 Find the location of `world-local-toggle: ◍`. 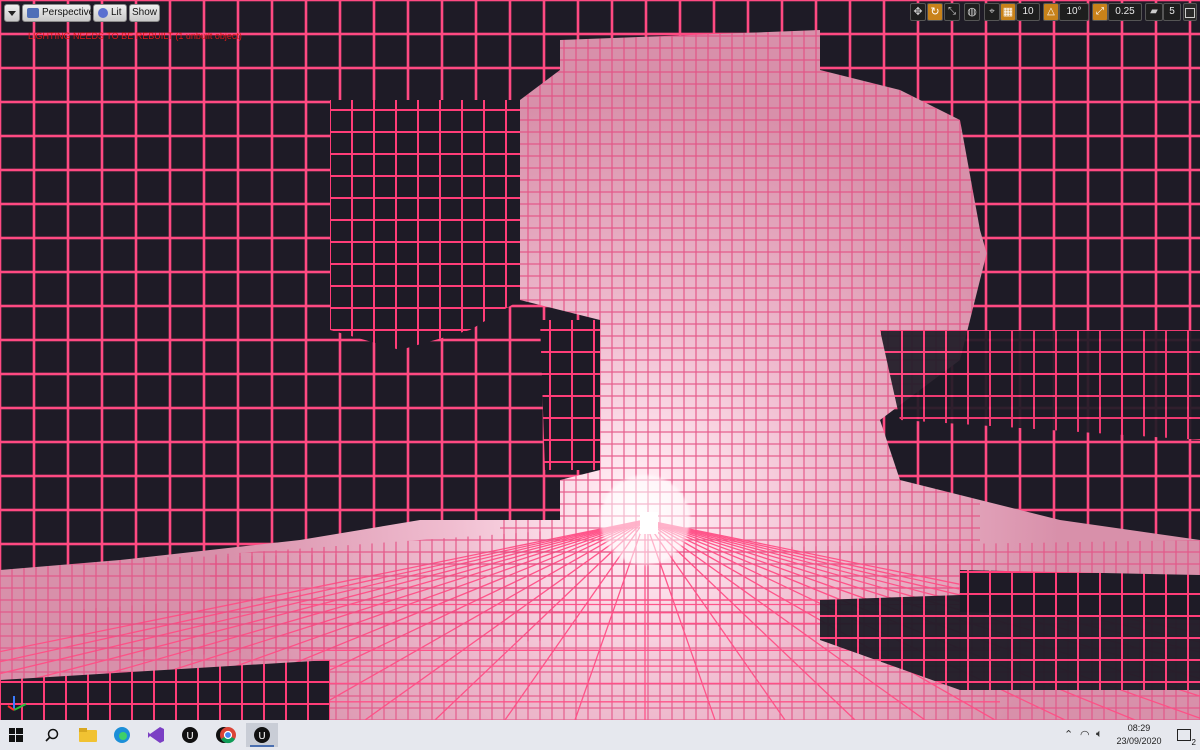

world-local-toggle: ◍ is located at coordinates (972, 12).